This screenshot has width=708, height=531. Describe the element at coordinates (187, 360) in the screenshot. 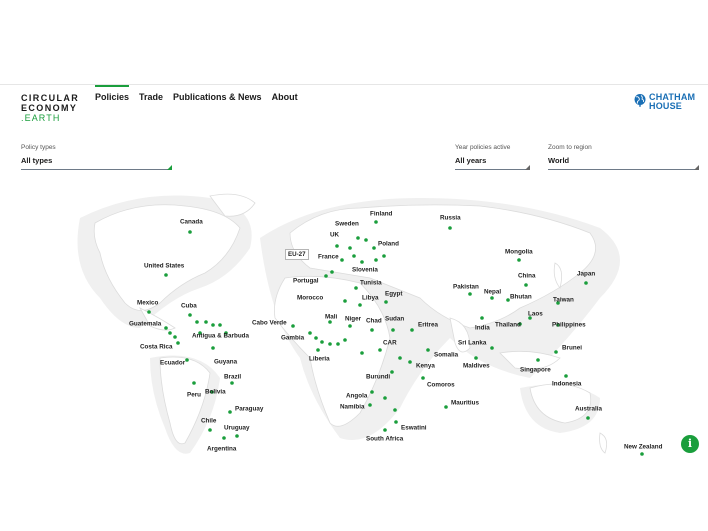

I see `dot-ecuador` at that location.